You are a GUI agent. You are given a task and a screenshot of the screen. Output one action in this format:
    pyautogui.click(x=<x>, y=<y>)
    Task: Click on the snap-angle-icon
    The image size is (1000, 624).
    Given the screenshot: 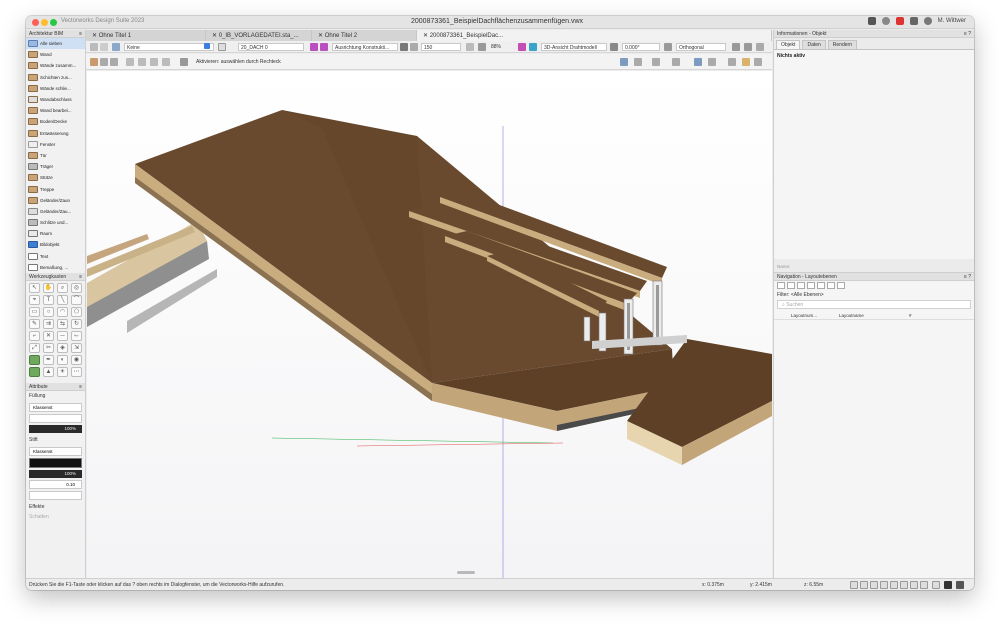 What is the action you would take?
    pyautogui.click(x=874, y=585)
    